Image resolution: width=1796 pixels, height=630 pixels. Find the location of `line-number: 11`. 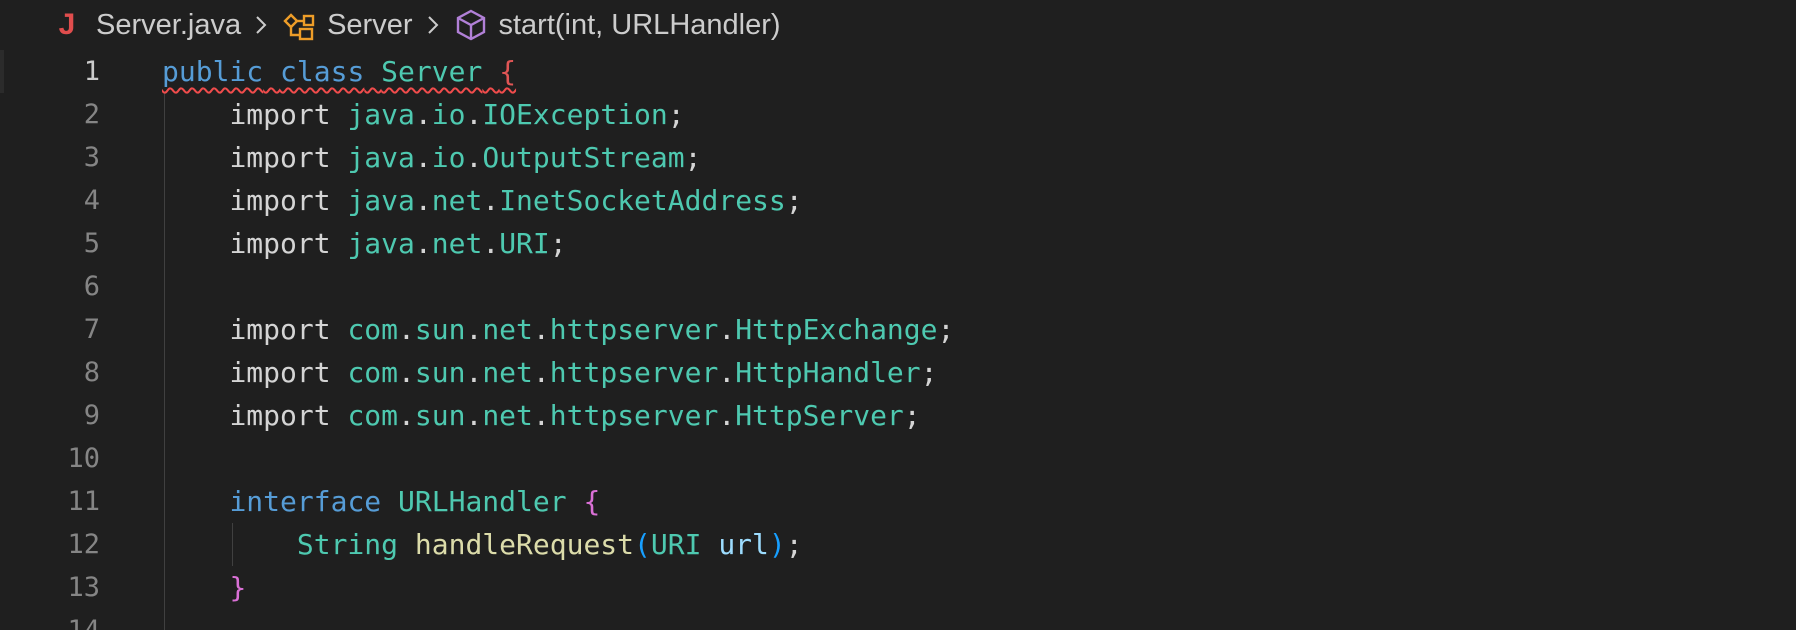

line-number: 11 is located at coordinates (83, 501).